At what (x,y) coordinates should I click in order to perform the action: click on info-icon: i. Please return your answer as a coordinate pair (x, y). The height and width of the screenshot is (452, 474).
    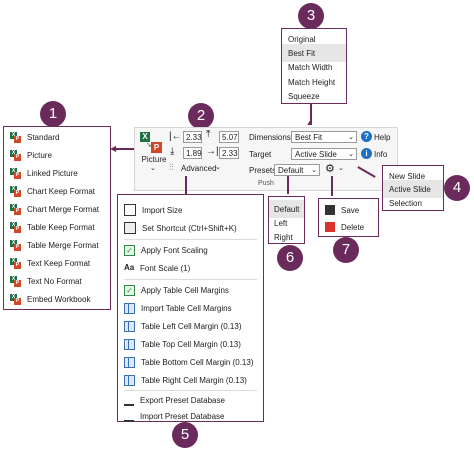
    Looking at the image, I should click on (366, 153).